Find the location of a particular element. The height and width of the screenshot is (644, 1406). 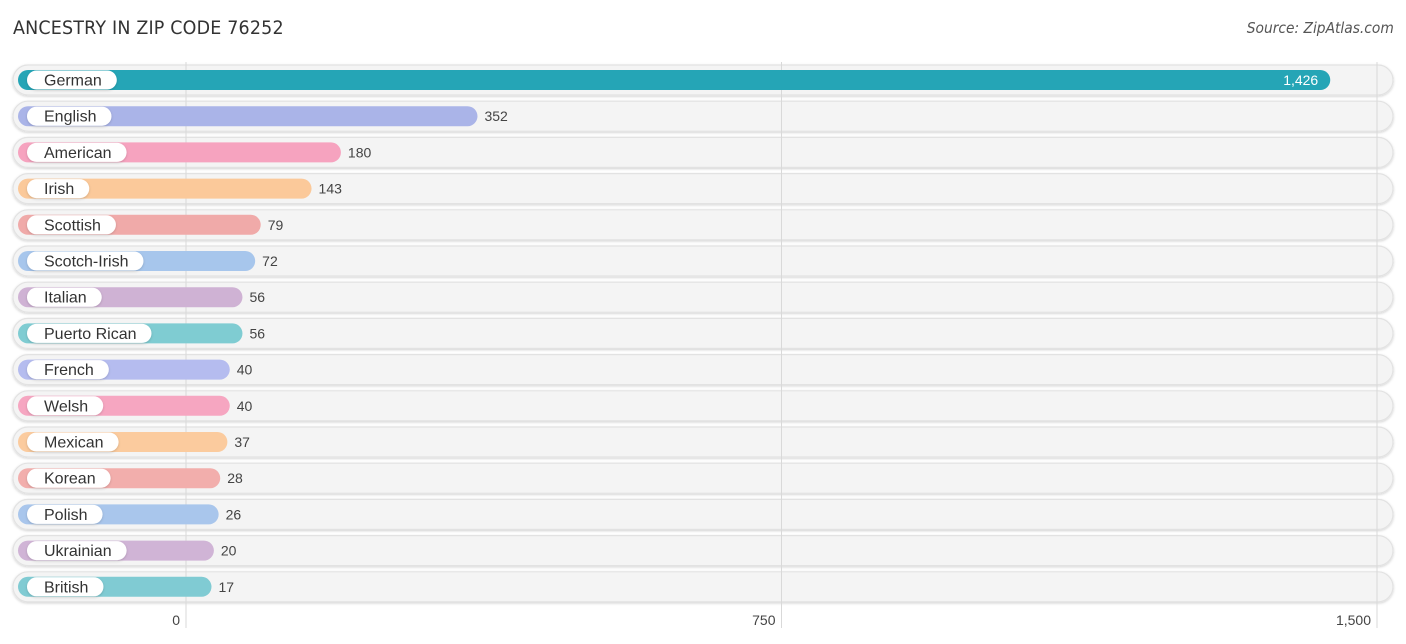

category-label: American is located at coordinates (78, 153).